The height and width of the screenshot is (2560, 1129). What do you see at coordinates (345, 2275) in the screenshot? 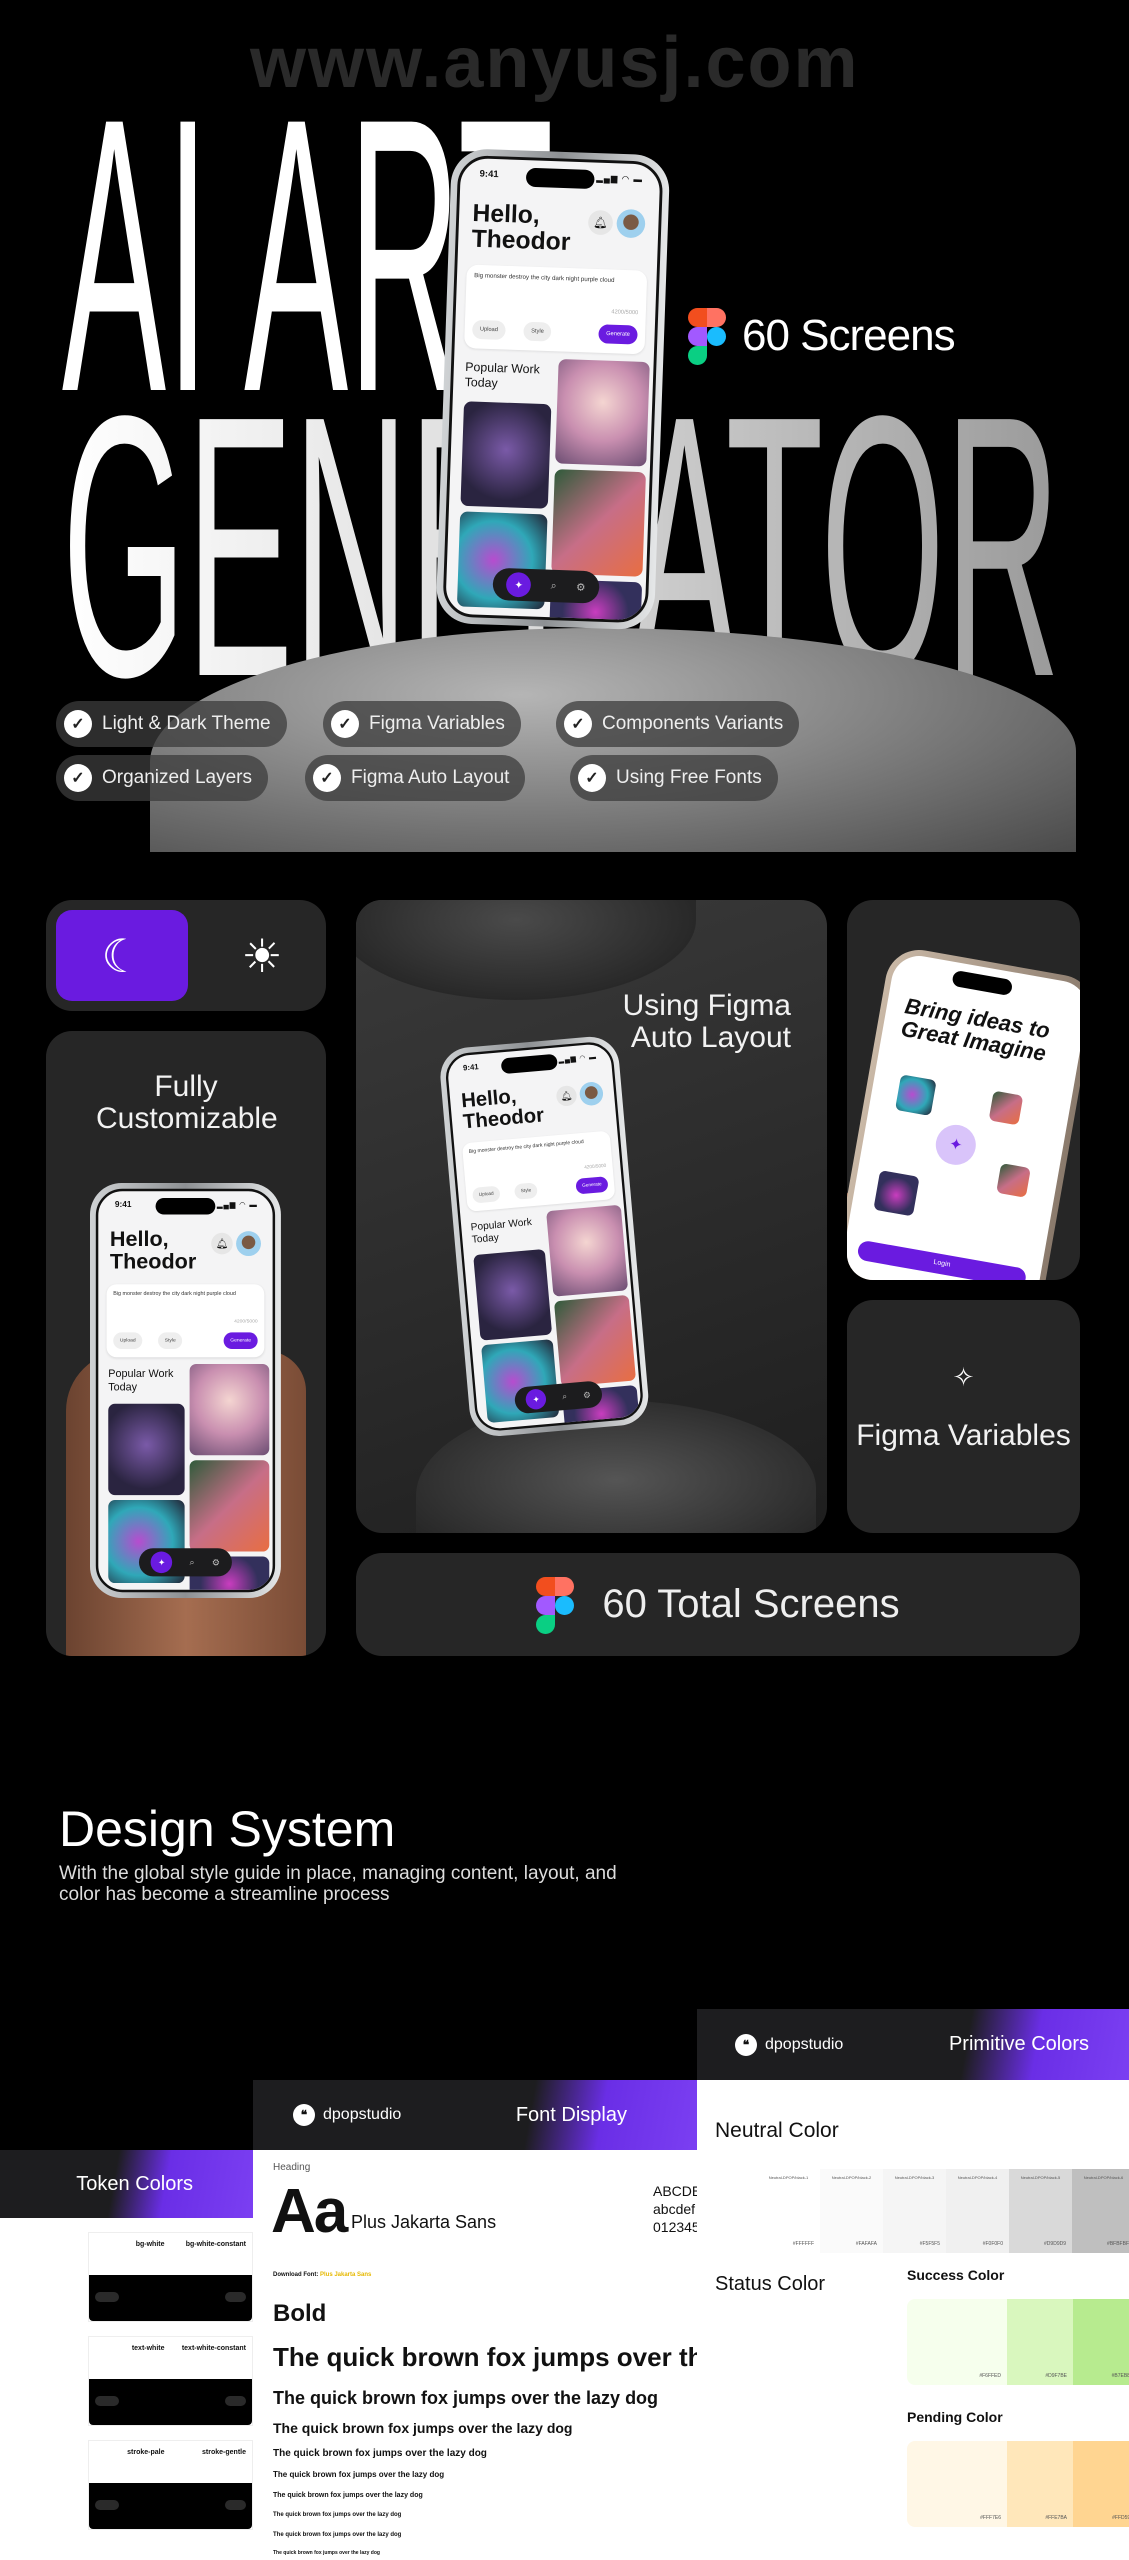
I see `download-font-link: Plus Jakarta Sans` at bounding box center [345, 2275].